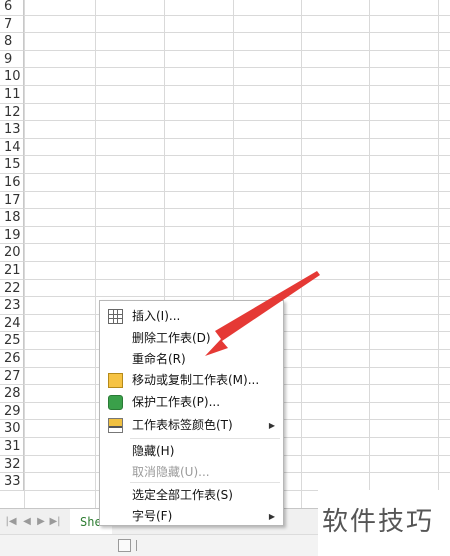  What do you see at coordinates (124, 545) in the screenshot?
I see `sheet-view-icon` at bounding box center [124, 545].